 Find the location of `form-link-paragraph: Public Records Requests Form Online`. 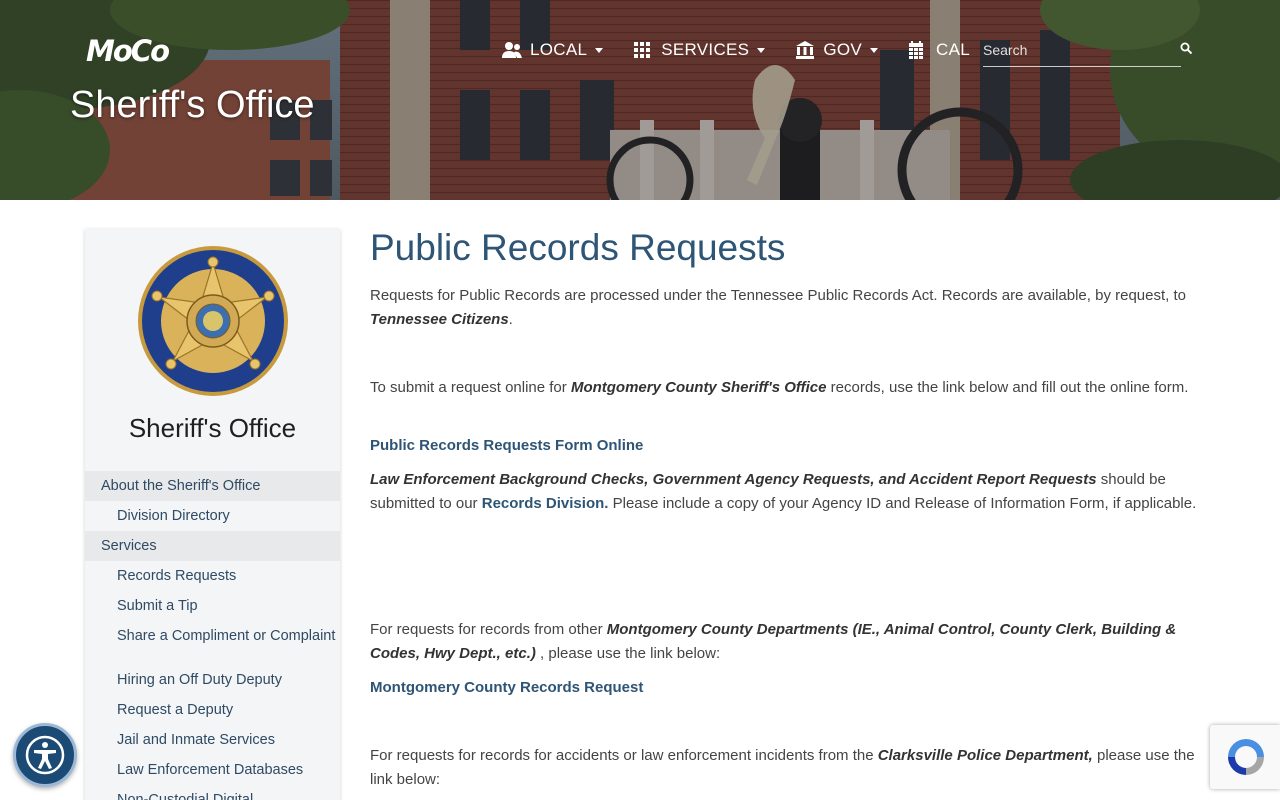

form-link-paragraph: Public Records Requests Form Online is located at coordinates (785, 446).